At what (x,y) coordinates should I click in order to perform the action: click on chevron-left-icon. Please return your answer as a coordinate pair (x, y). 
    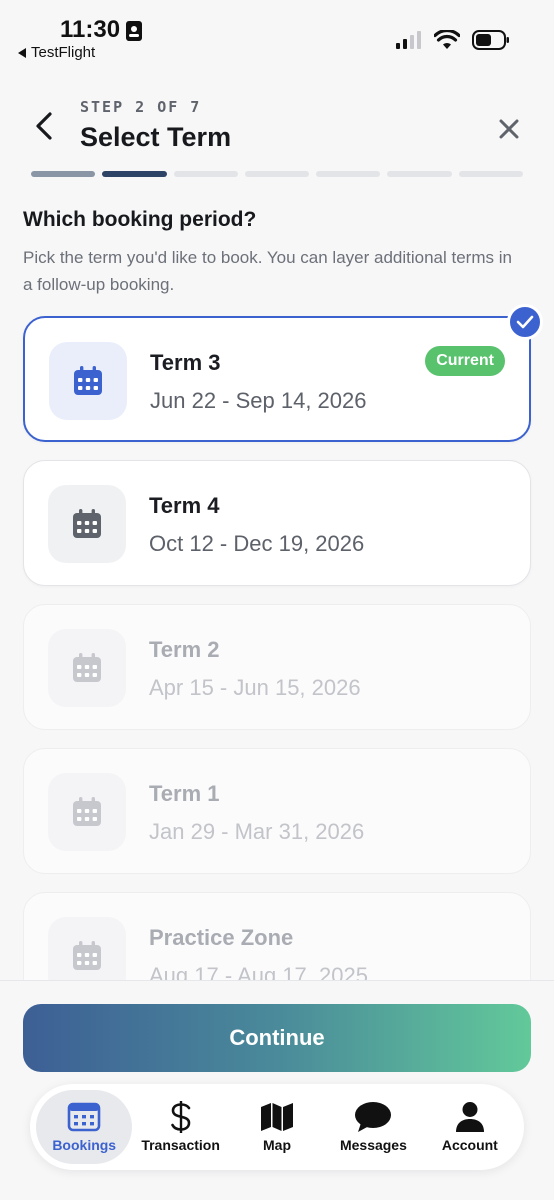
    Looking at the image, I should click on (44, 126).